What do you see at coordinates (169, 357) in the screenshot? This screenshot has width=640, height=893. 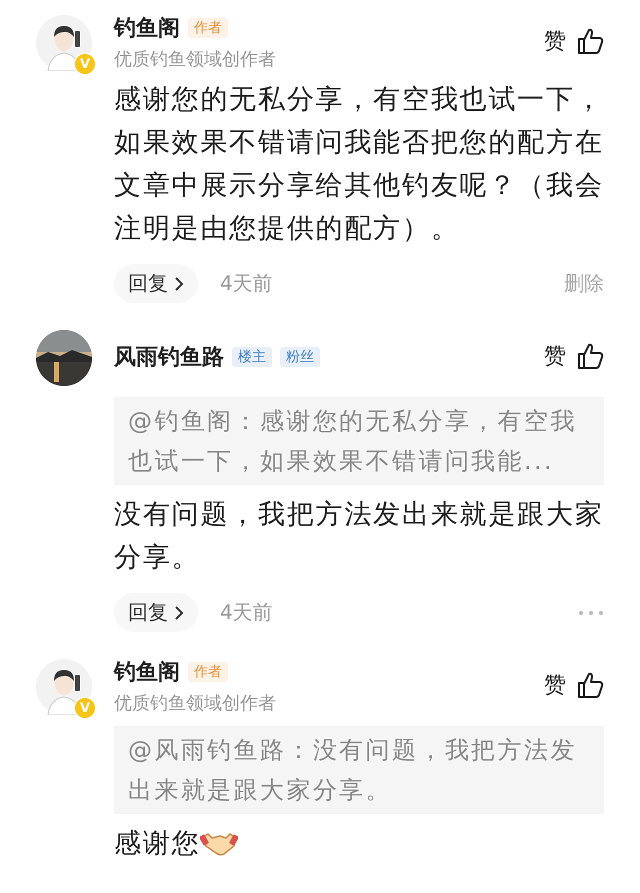 I see `user-name: 风雨钓鱼路` at bounding box center [169, 357].